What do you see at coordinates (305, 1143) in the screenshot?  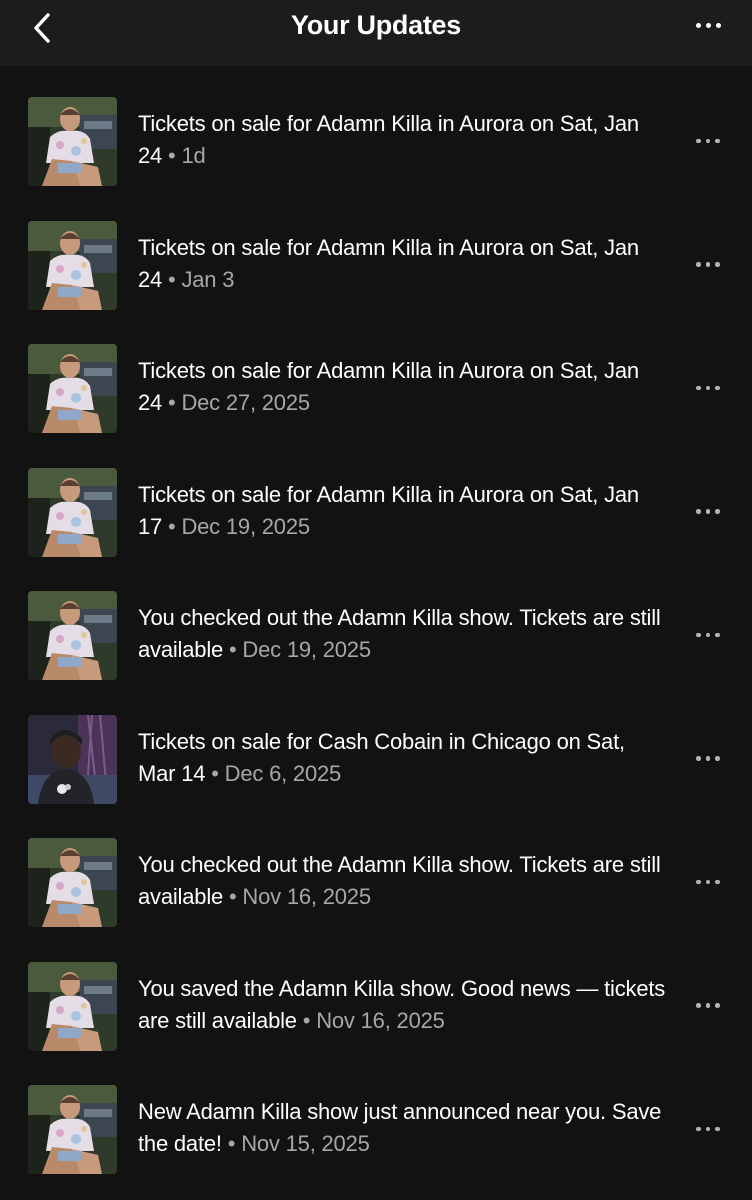 I see `update-date: Nov 15, 2025` at bounding box center [305, 1143].